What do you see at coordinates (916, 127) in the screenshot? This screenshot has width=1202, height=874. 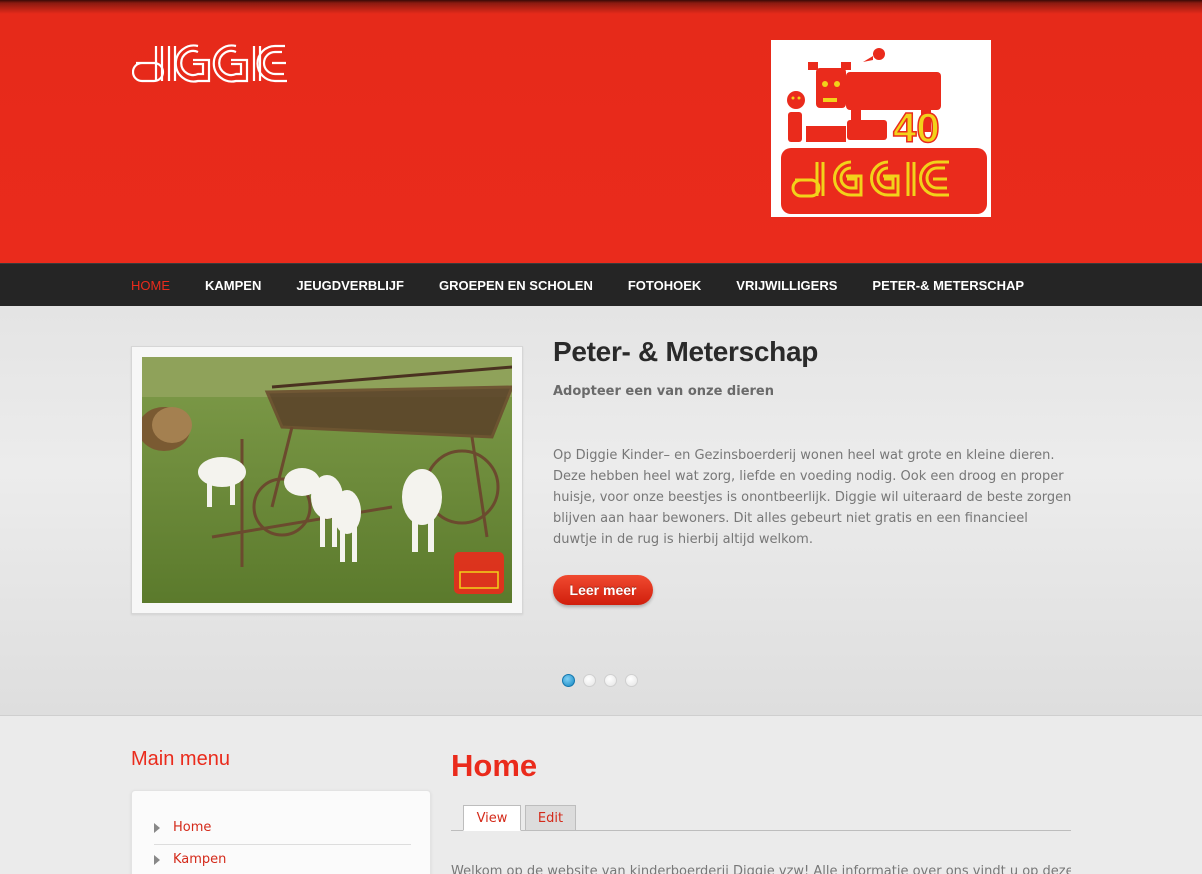 I see `badge-number: 40` at bounding box center [916, 127].